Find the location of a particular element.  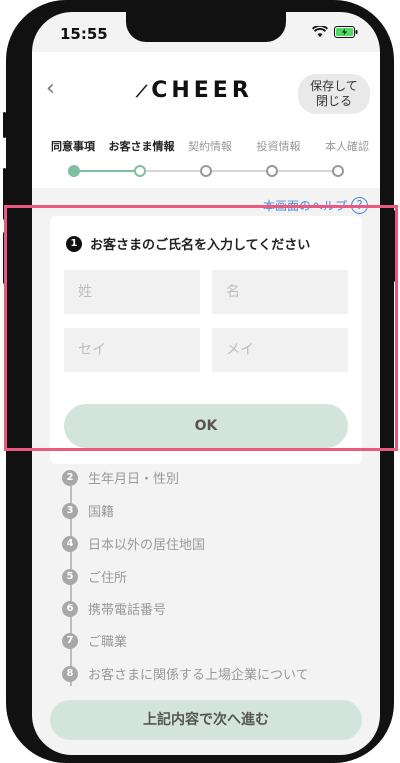

question-label: 生年月日・性別 is located at coordinates (134, 479).